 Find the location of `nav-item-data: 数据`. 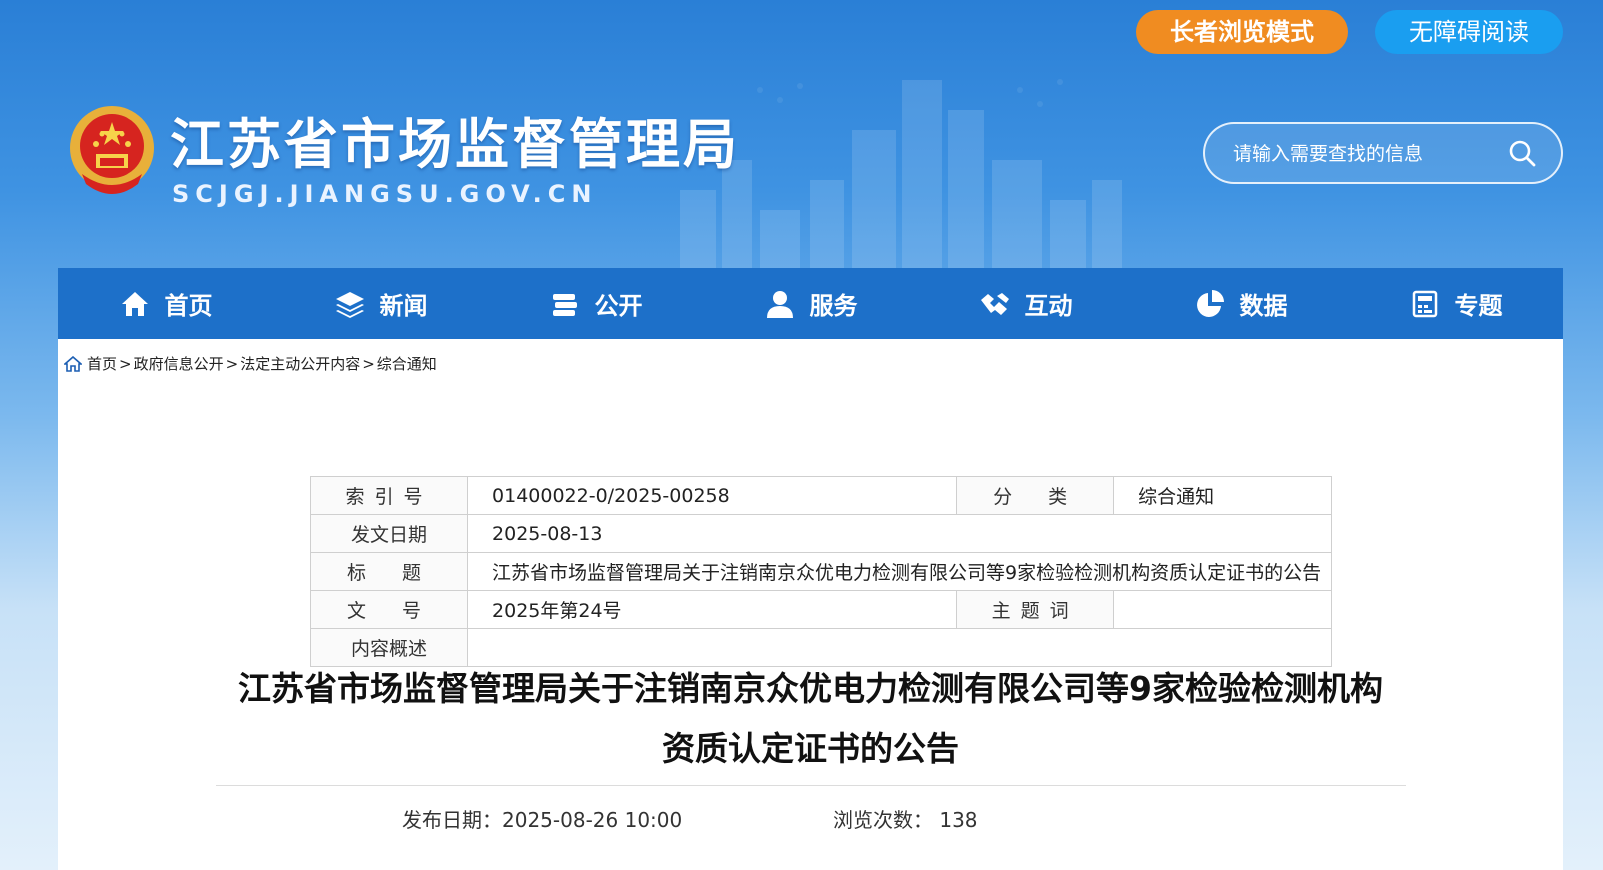

nav-item-data: 数据 is located at coordinates (1240, 303).